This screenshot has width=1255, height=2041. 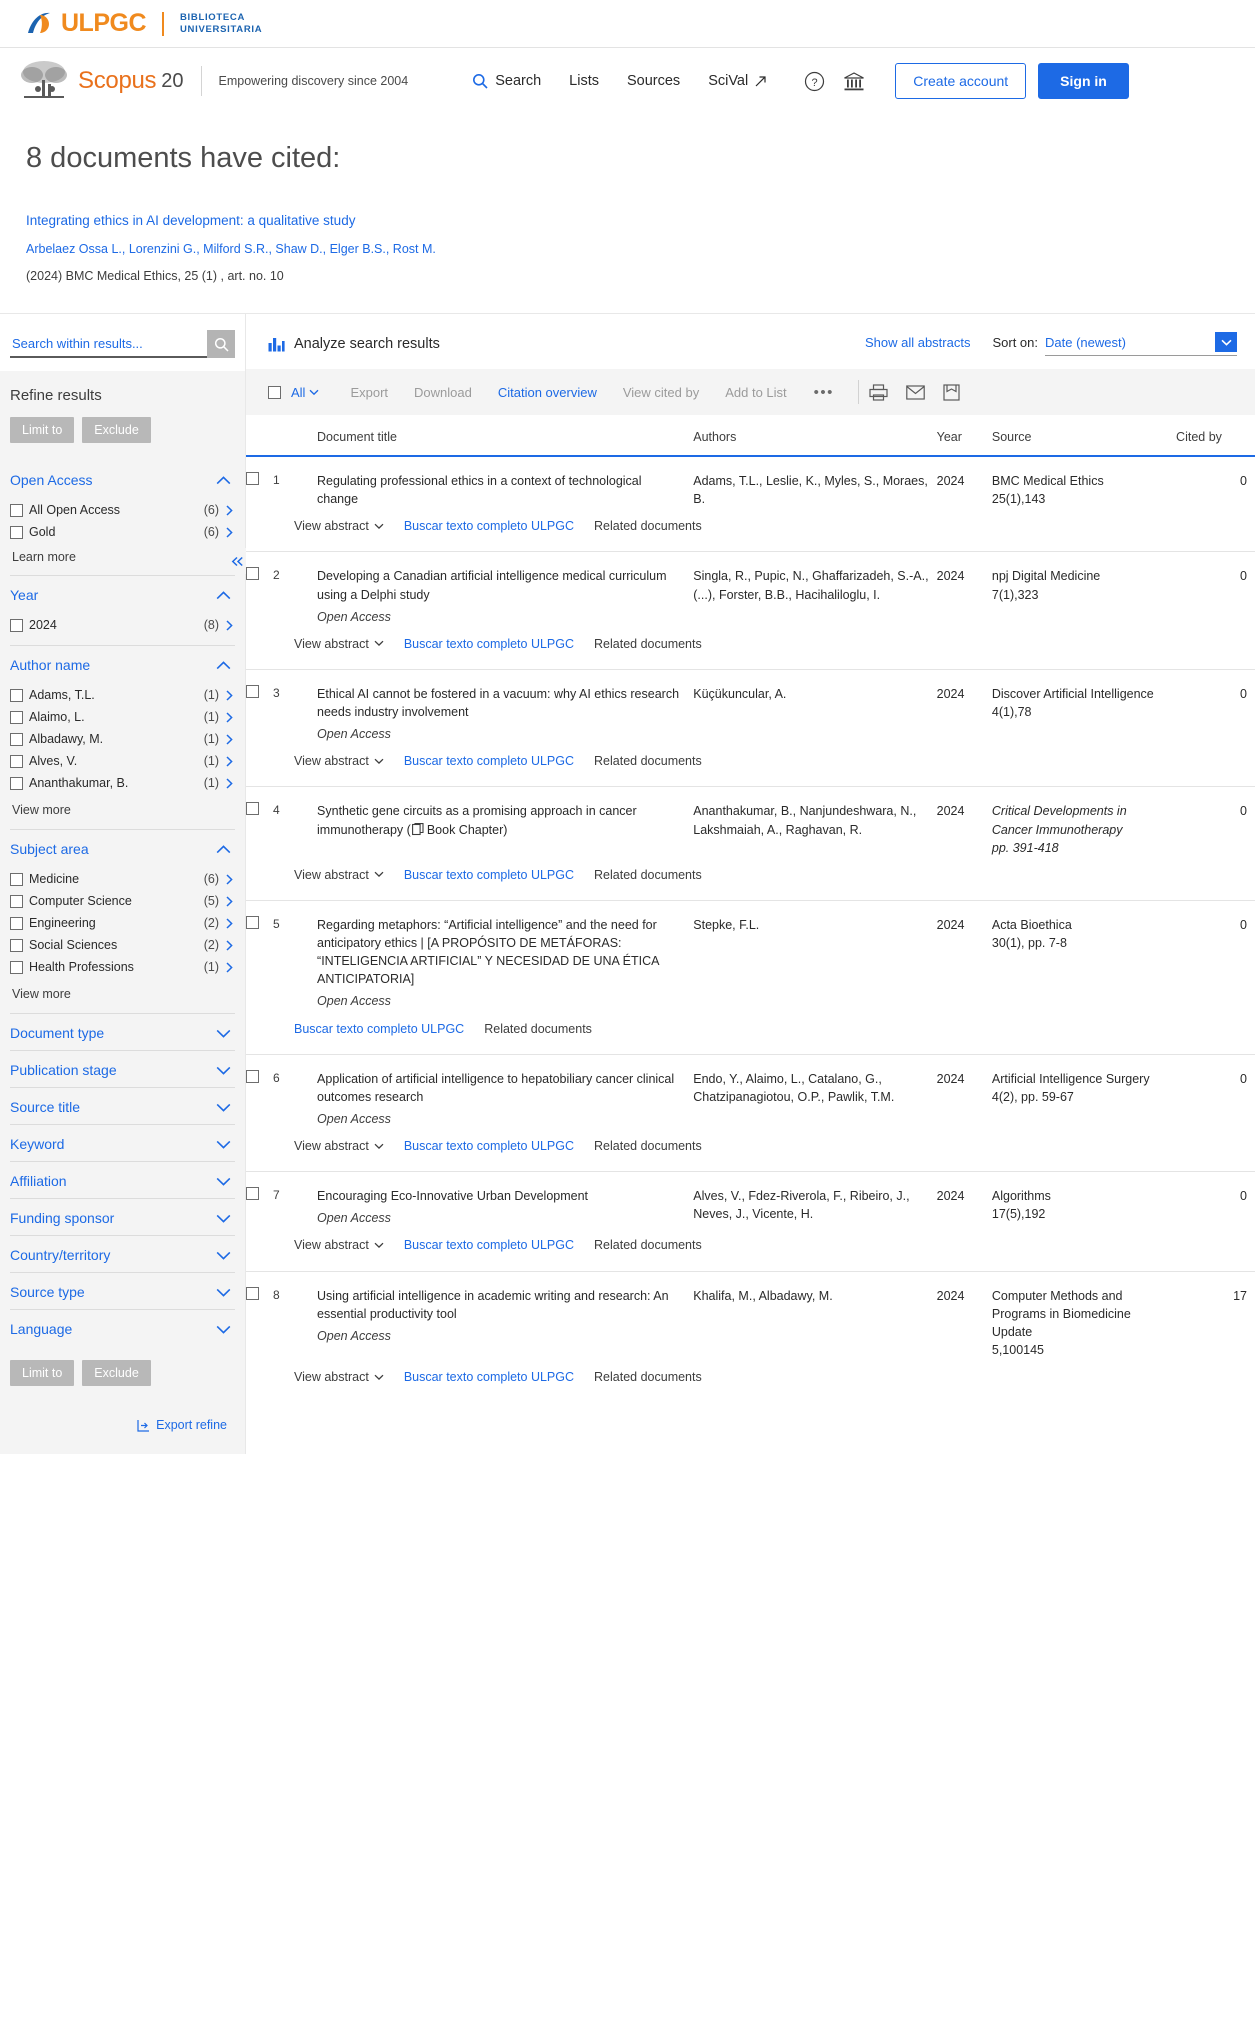 I want to click on facet-option: Health Professions (1), so click(x=122, y=967).